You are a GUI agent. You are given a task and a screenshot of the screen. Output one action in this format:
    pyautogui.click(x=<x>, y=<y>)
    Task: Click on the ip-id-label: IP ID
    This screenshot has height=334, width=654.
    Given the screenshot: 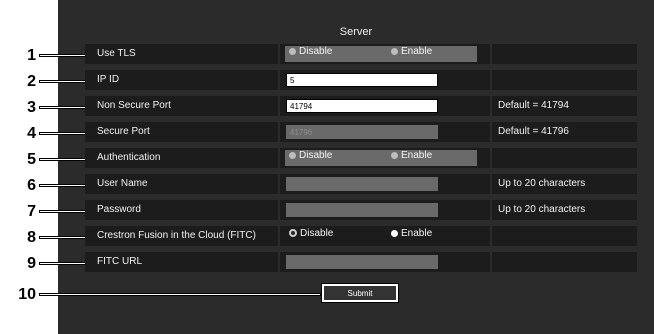 What is the action you would take?
    pyautogui.click(x=108, y=79)
    